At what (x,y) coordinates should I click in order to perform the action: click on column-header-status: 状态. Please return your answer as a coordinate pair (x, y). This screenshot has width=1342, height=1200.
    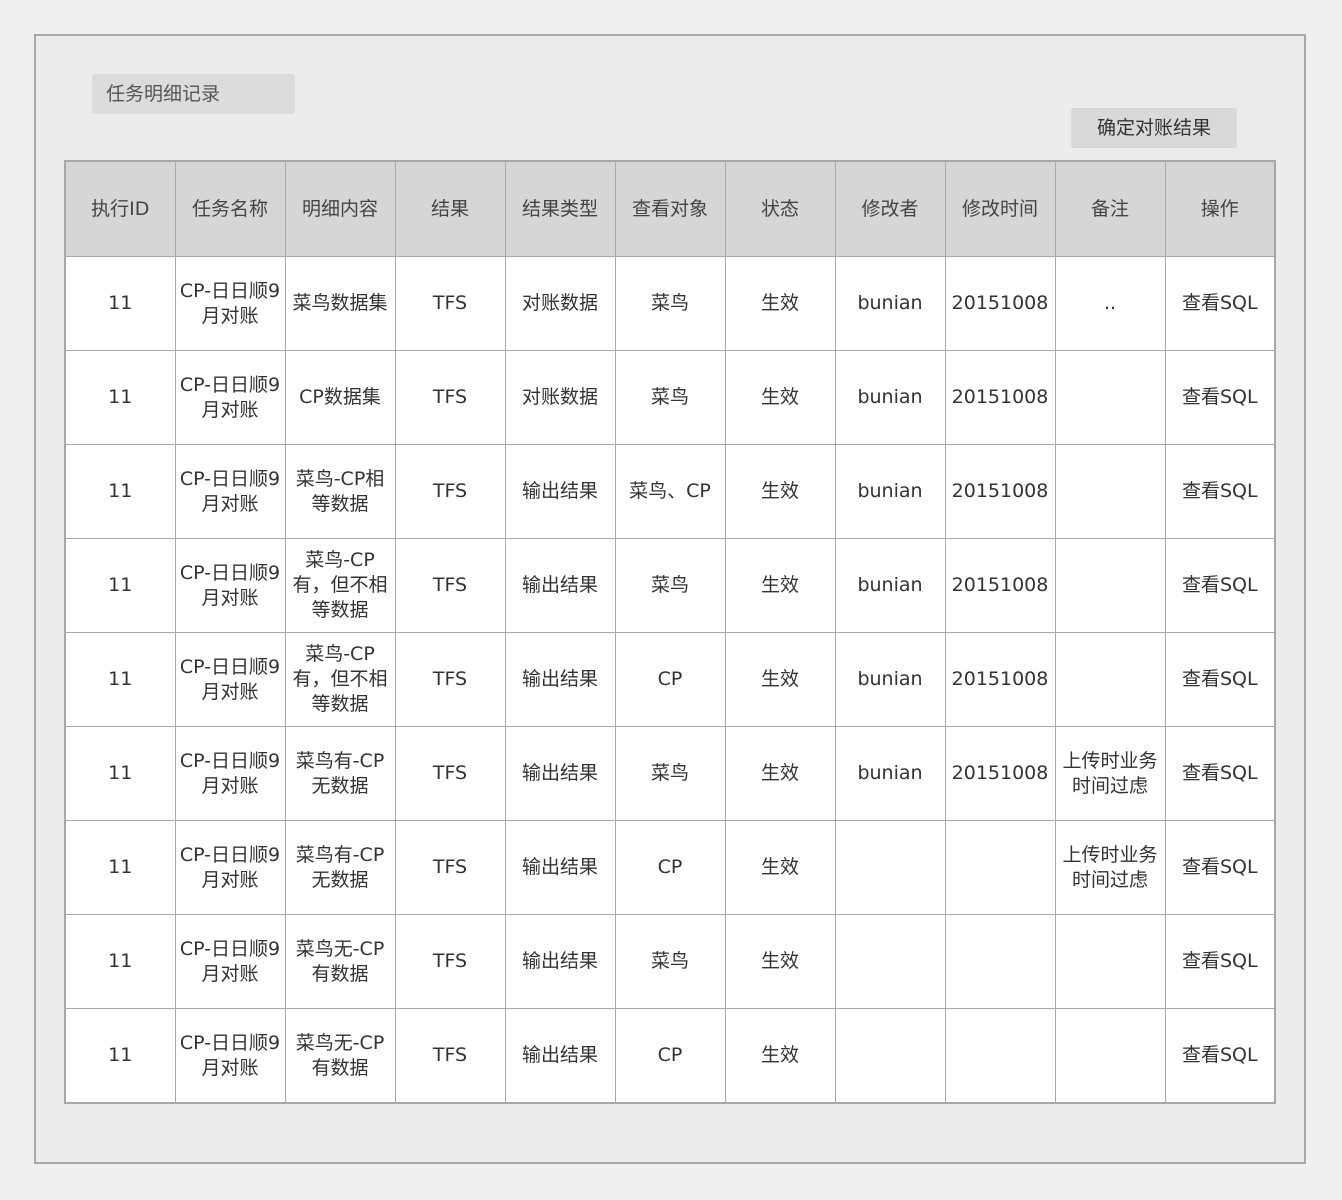
    Looking at the image, I should click on (780, 208).